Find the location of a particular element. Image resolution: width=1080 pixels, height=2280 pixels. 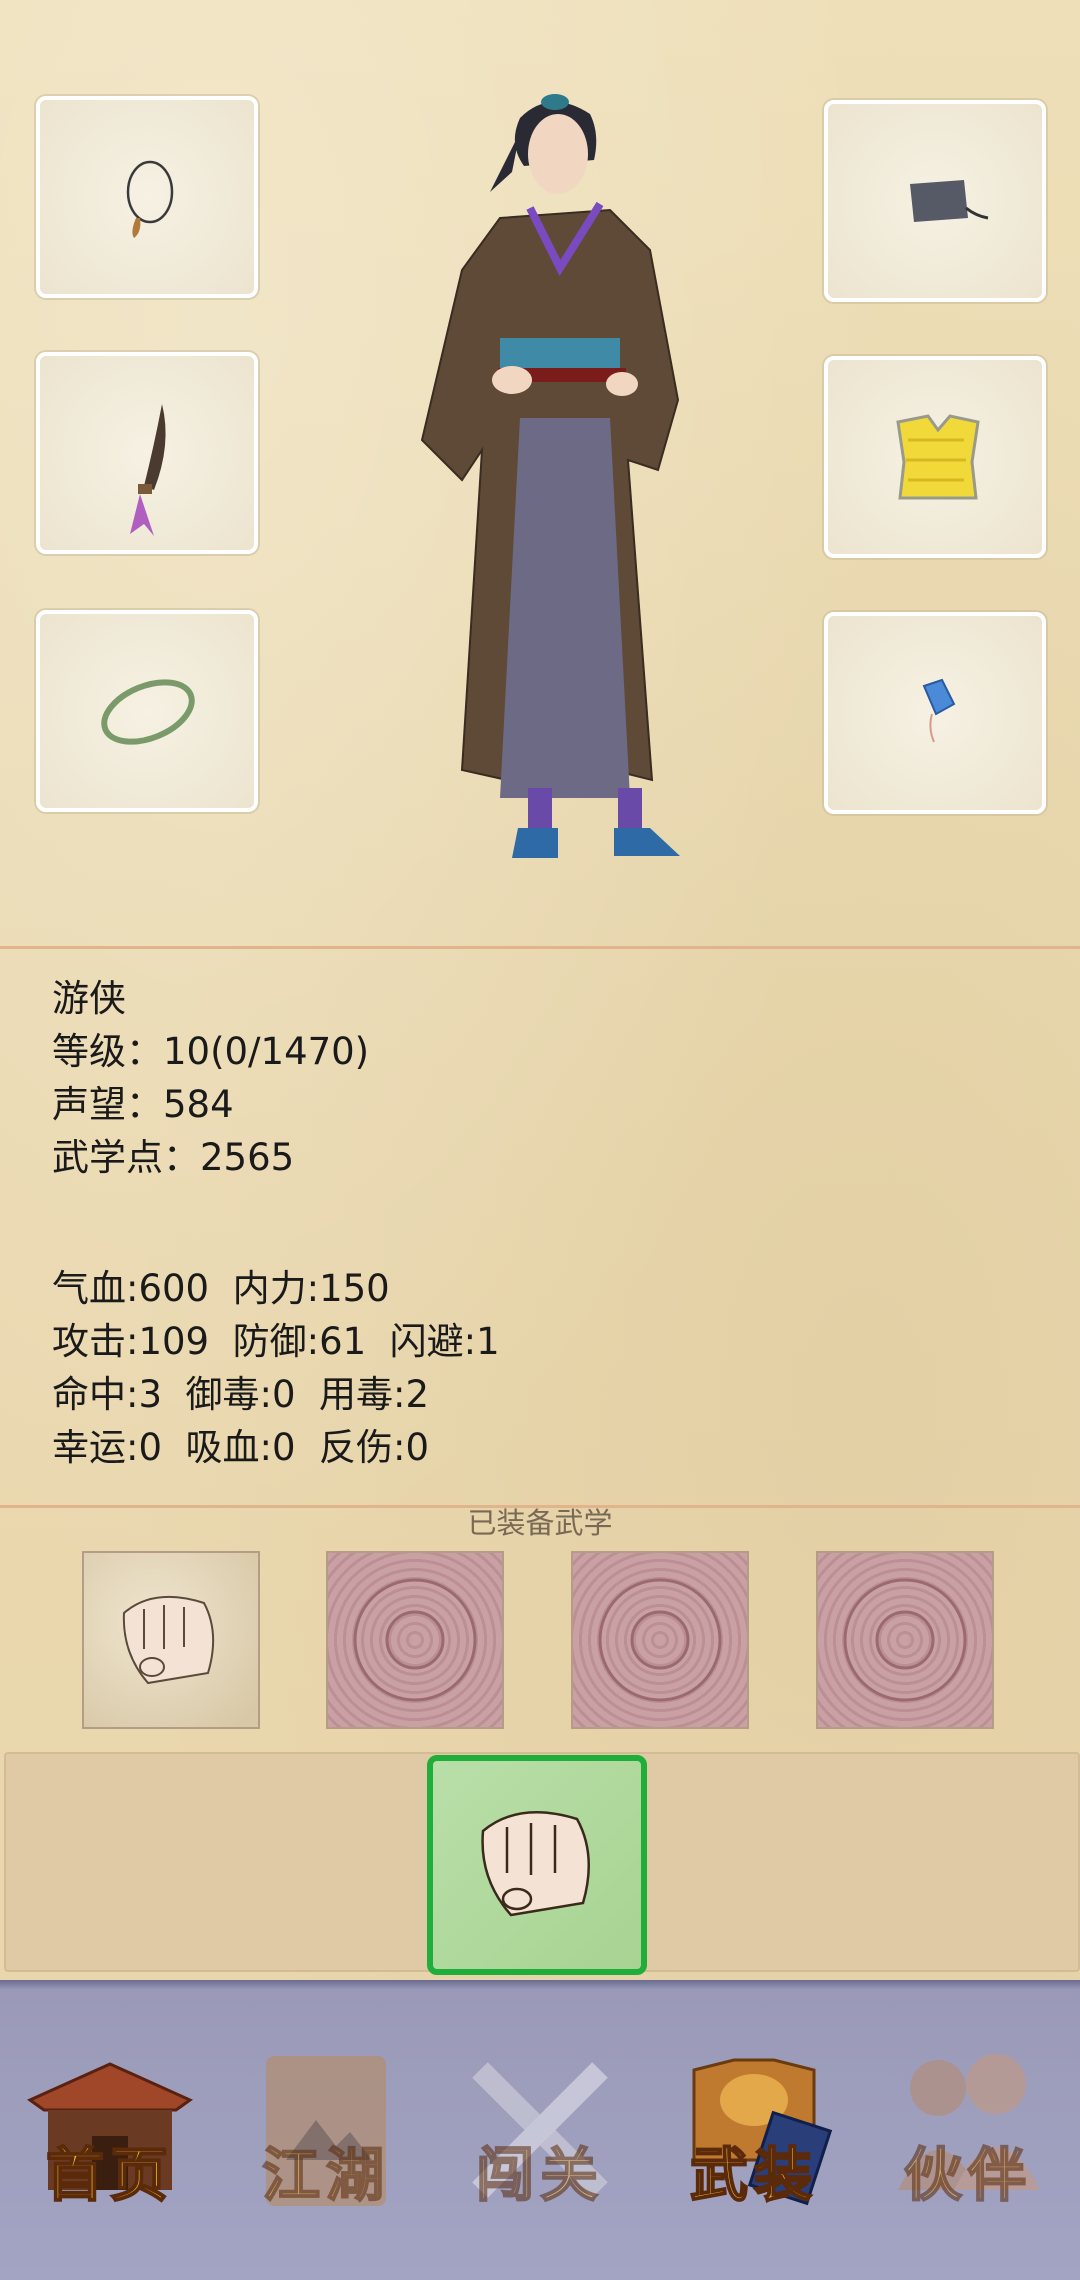

selected-skill-fist is located at coordinates (537, 1865).